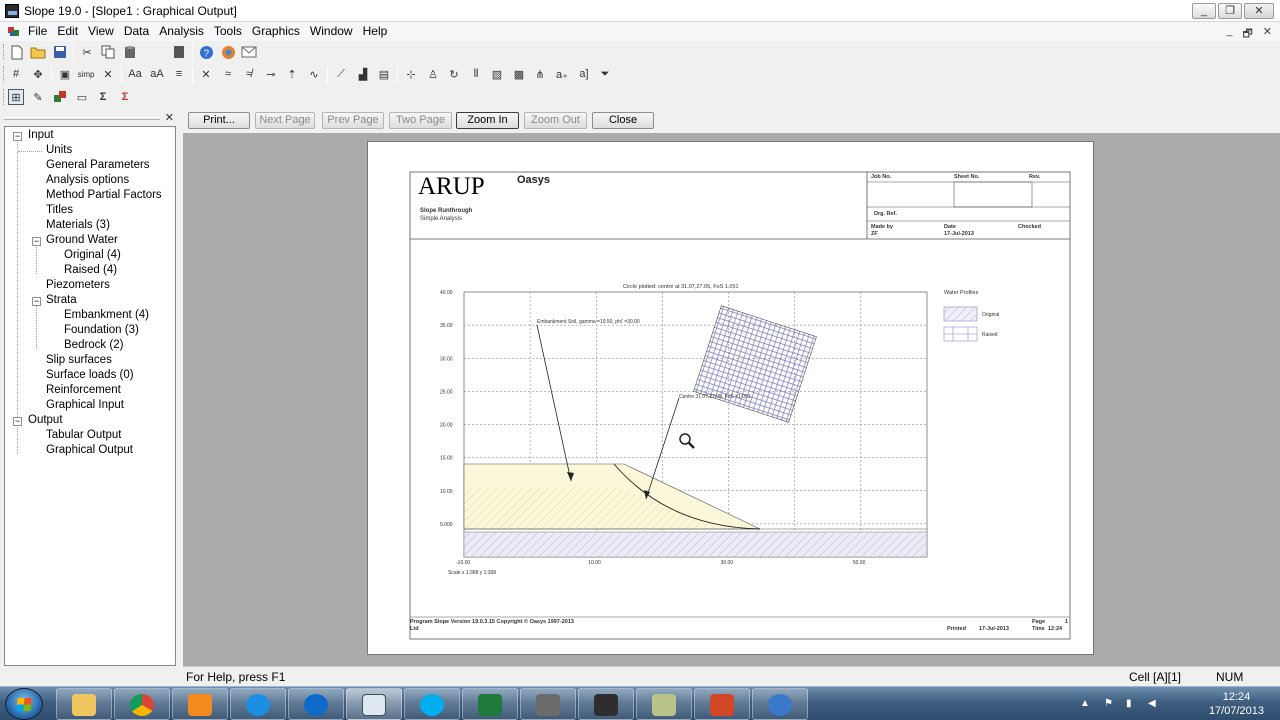  Describe the element at coordinates (341, 74) in the screenshot. I see `slope-icon: ⟋` at that location.